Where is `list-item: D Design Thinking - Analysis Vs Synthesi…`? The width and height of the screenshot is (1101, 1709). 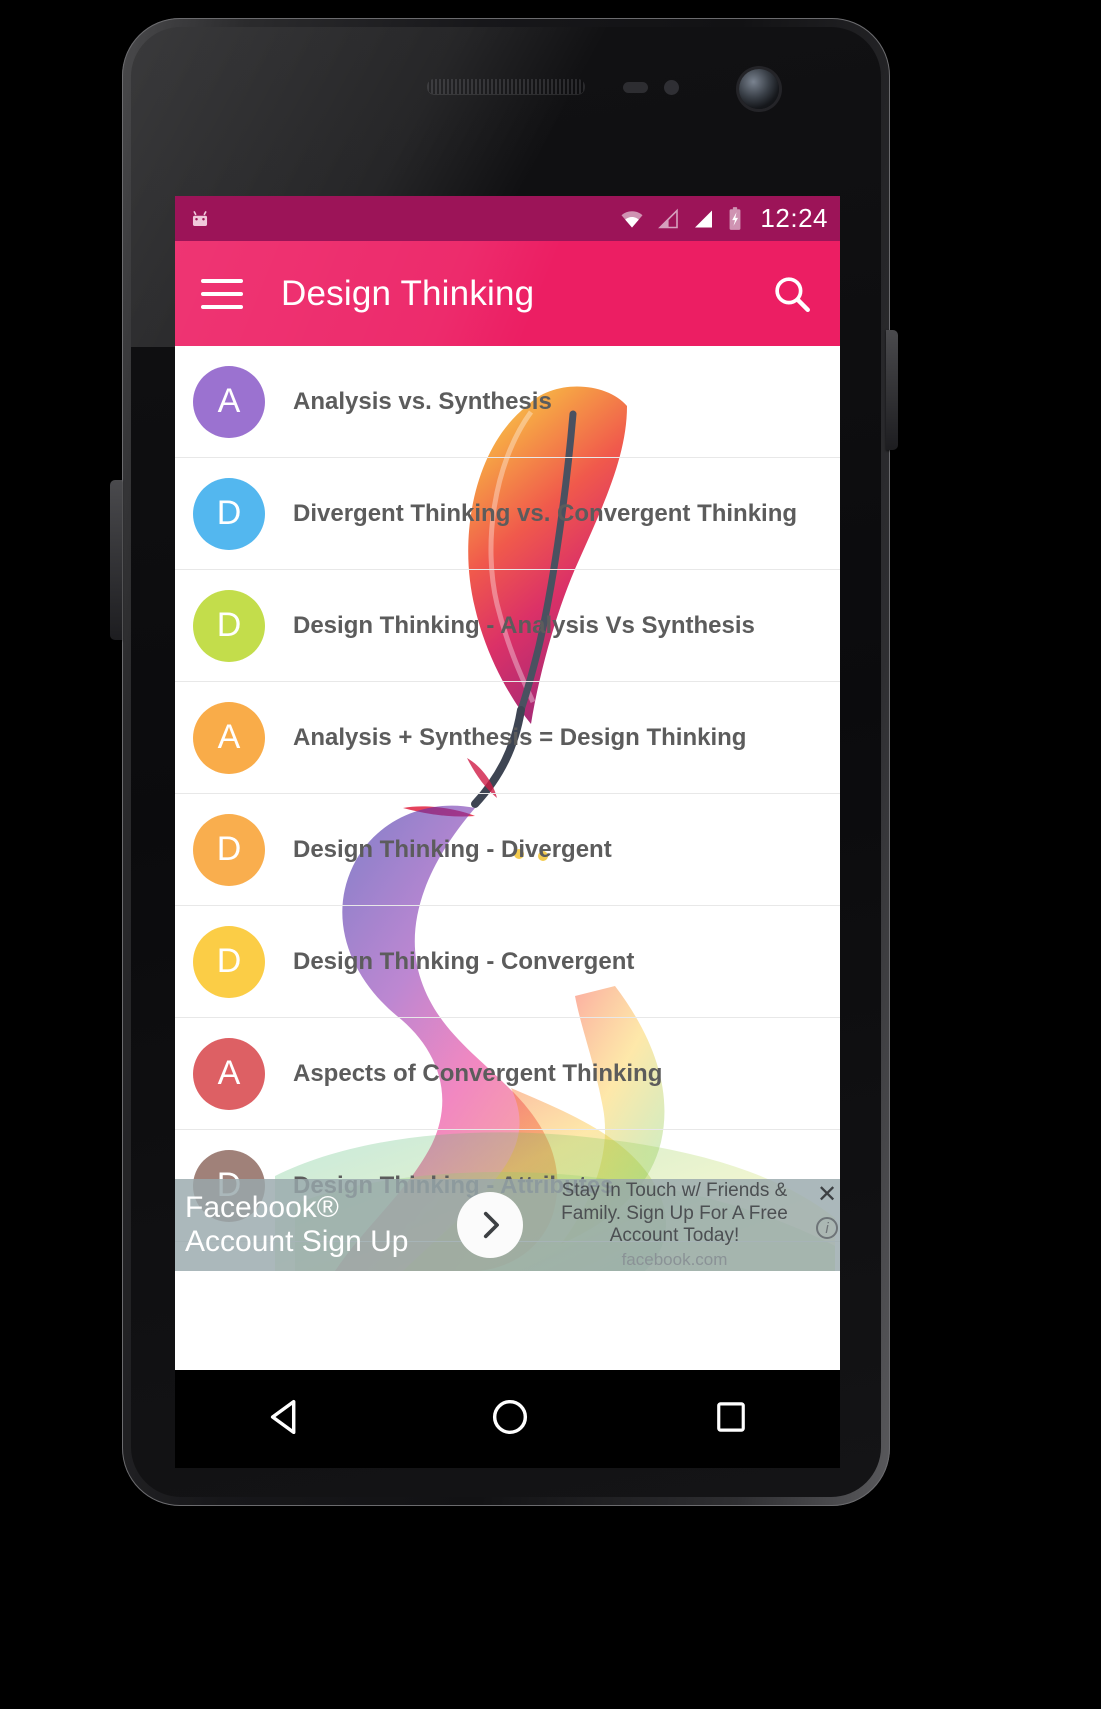 list-item: D Design Thinking - Analysis Vs Synthesi… is located at coordinates (507, 626).